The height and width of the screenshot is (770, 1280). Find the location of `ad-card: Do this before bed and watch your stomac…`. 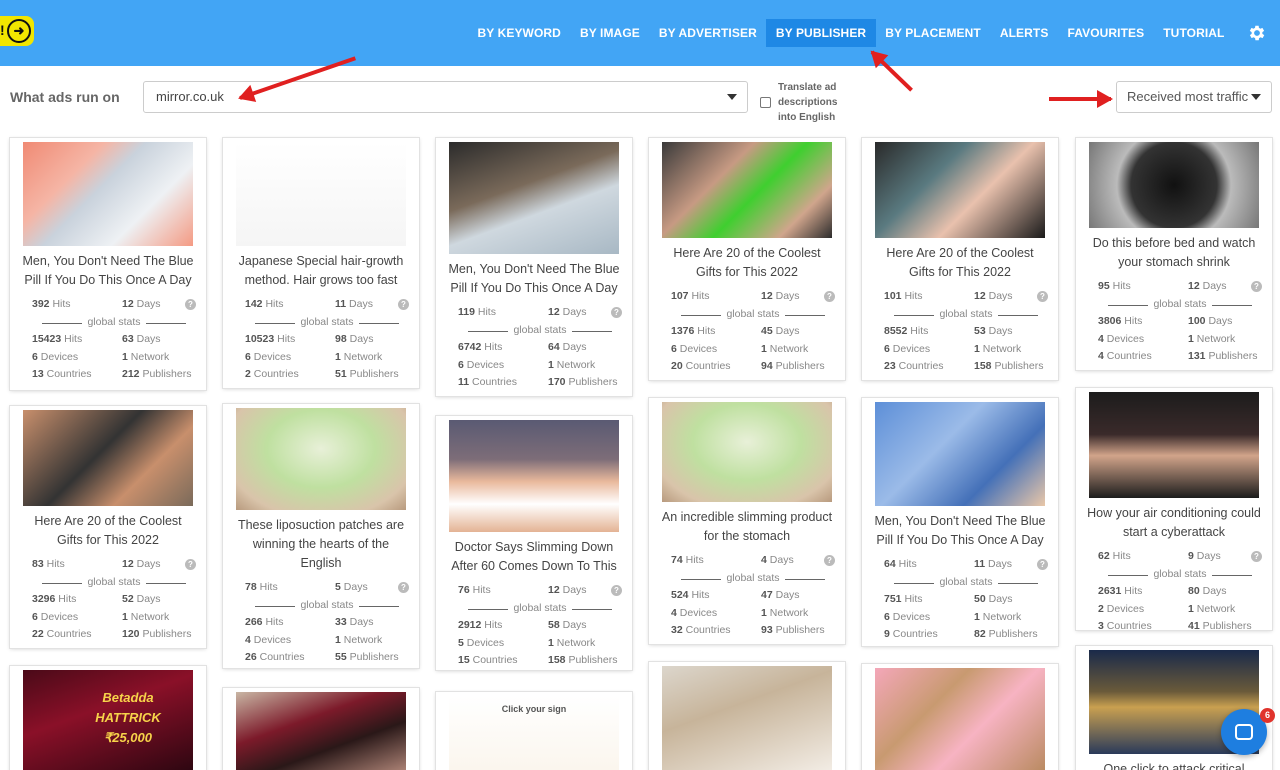

ad-card: Do this before bed and watch your stomac… is located at coordinates (1174, 254).